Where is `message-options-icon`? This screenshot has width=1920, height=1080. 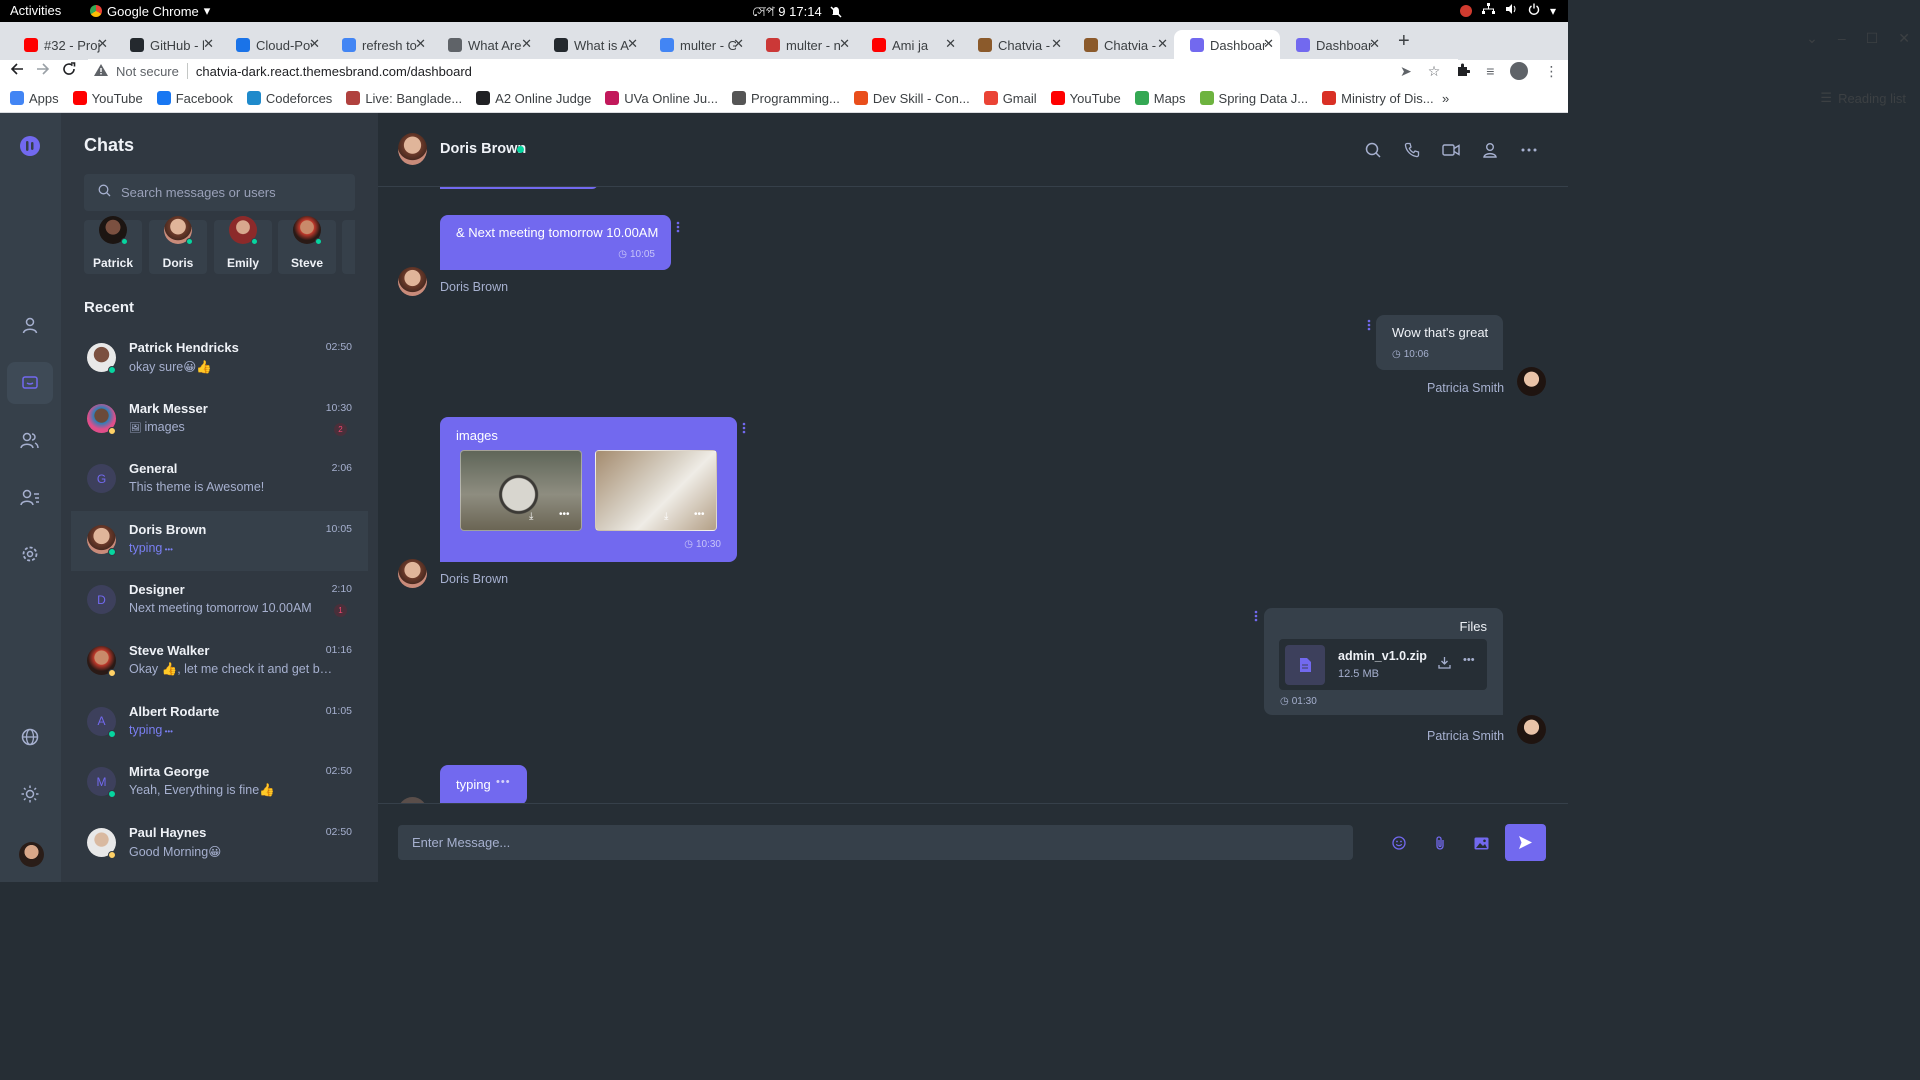
message-options-icon is located at coordinates (744, 430).